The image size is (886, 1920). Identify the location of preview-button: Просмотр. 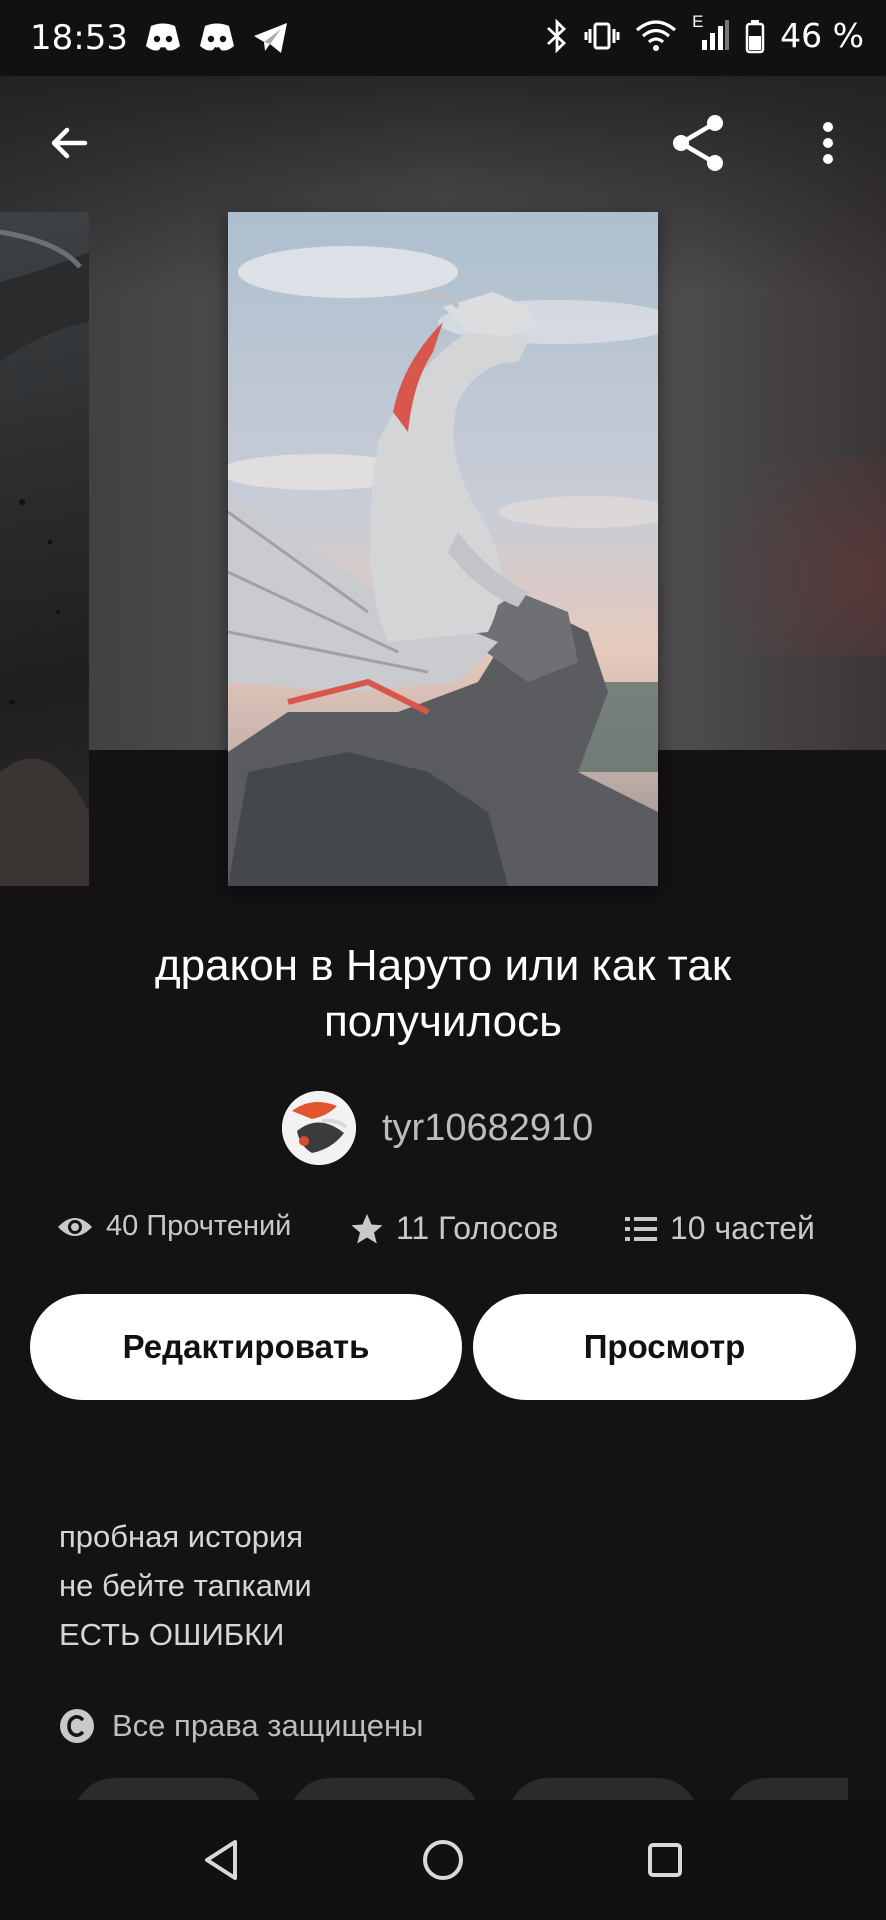
(664, 1347).